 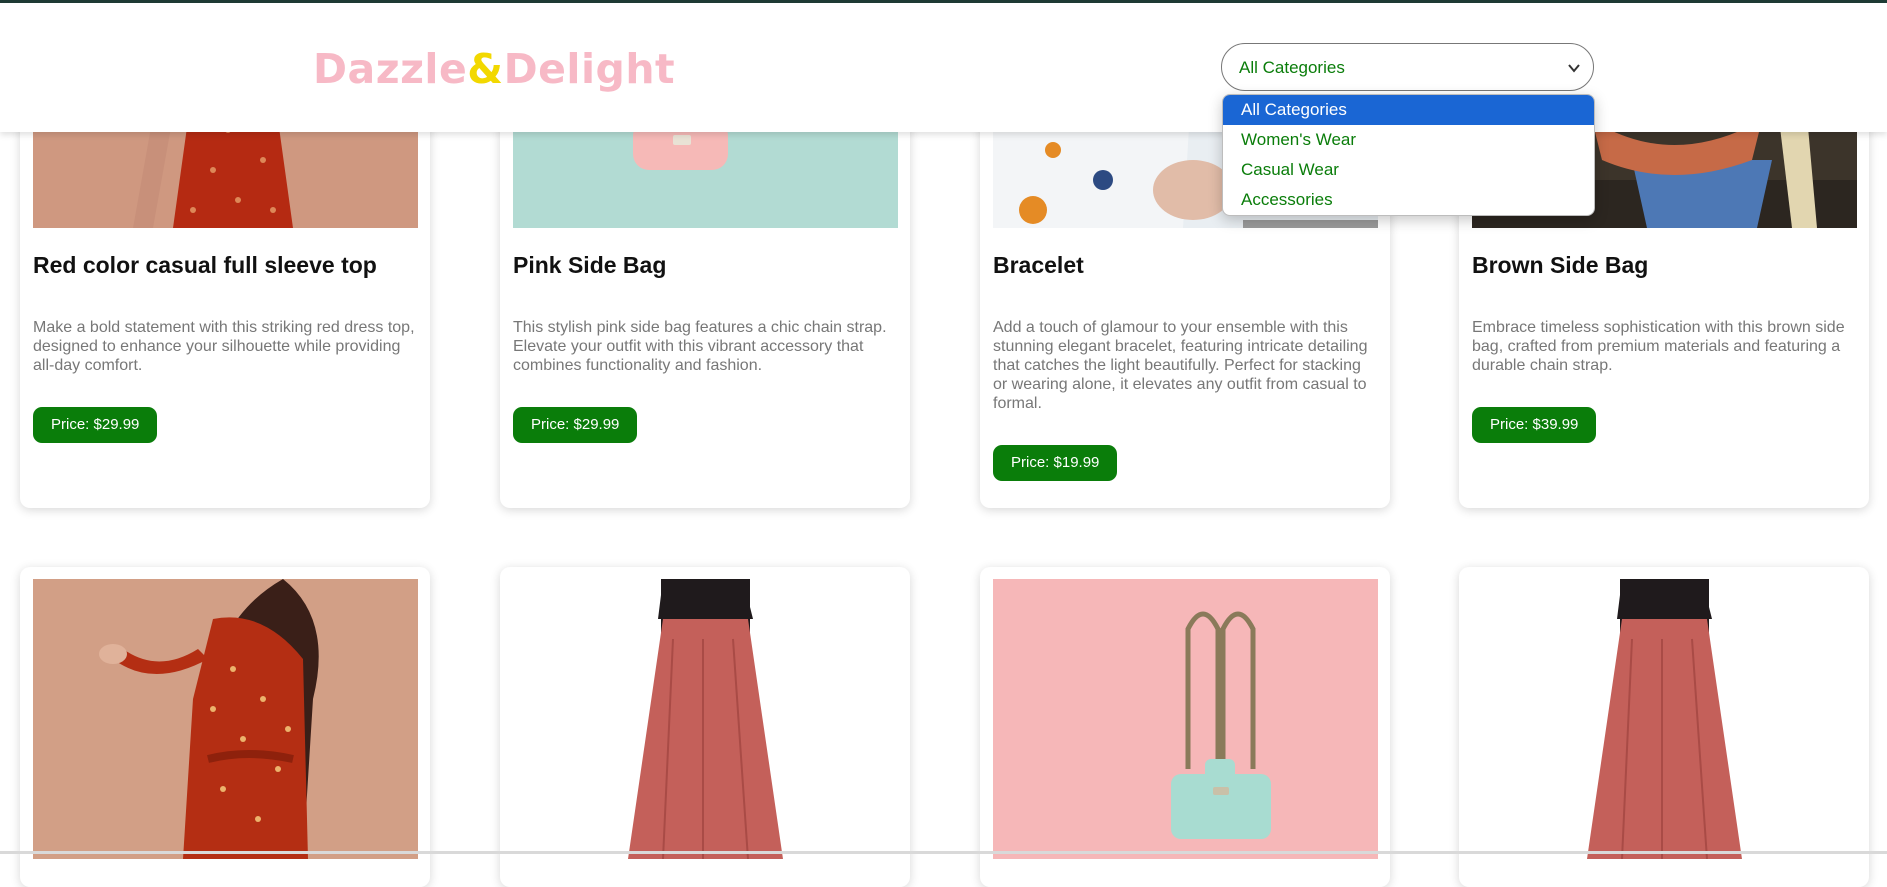 I want to click on product-title: Brown Side Bag, so click(x=1560, y=265).